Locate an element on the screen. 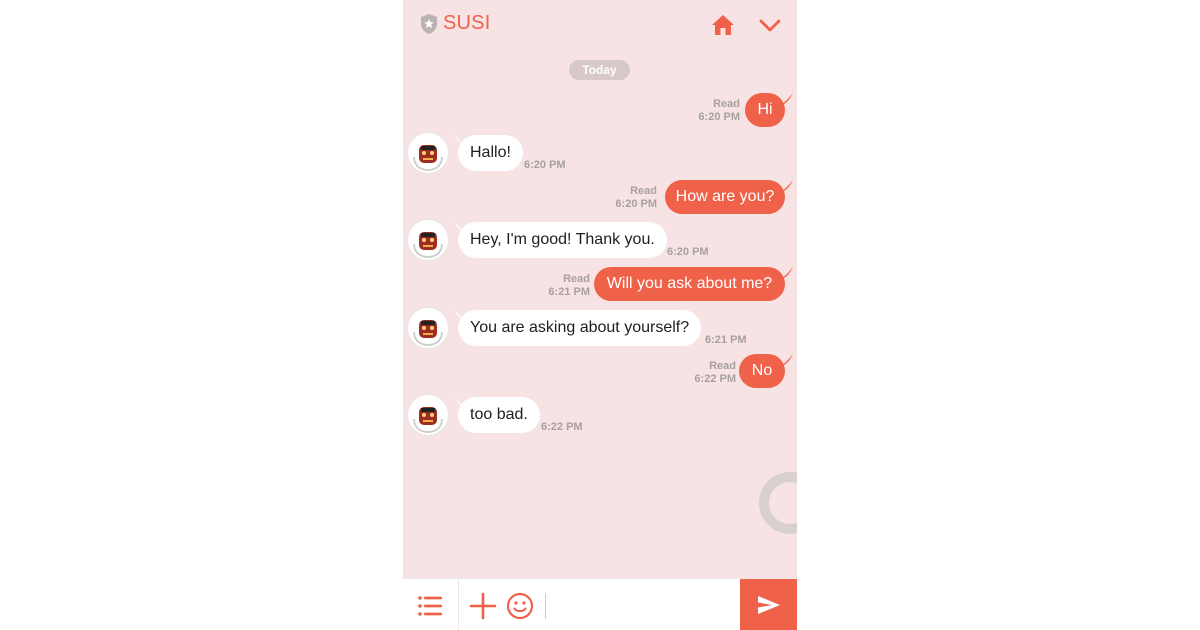 This screenshot has height=630, width=1200. composer-bar is located at coordinates (600, 604).